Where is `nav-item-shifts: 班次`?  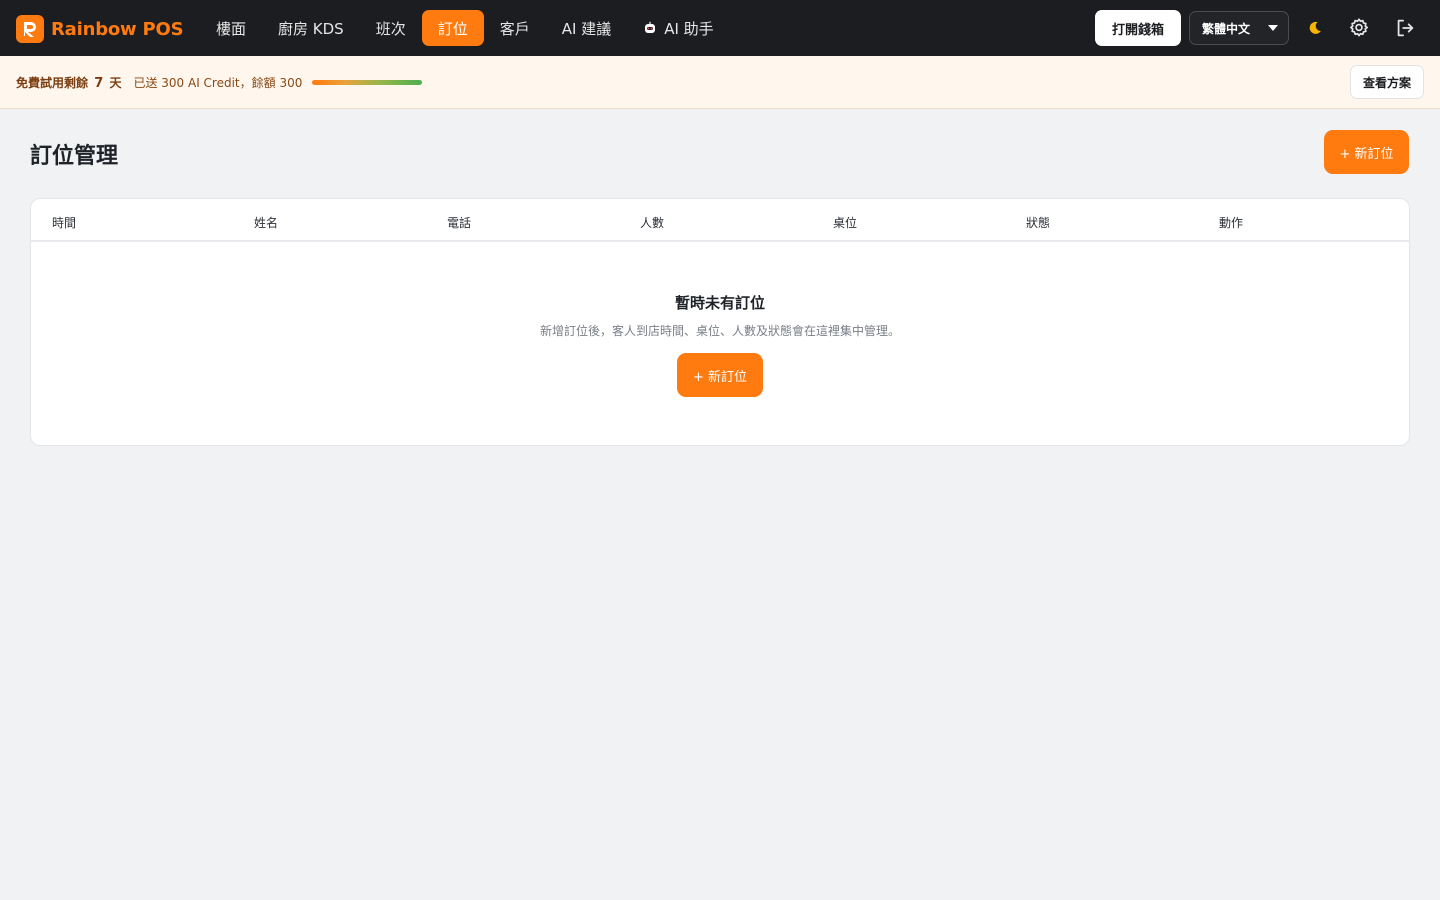
nav-item-shifts: 班次 is located at coordinates (391, 28).